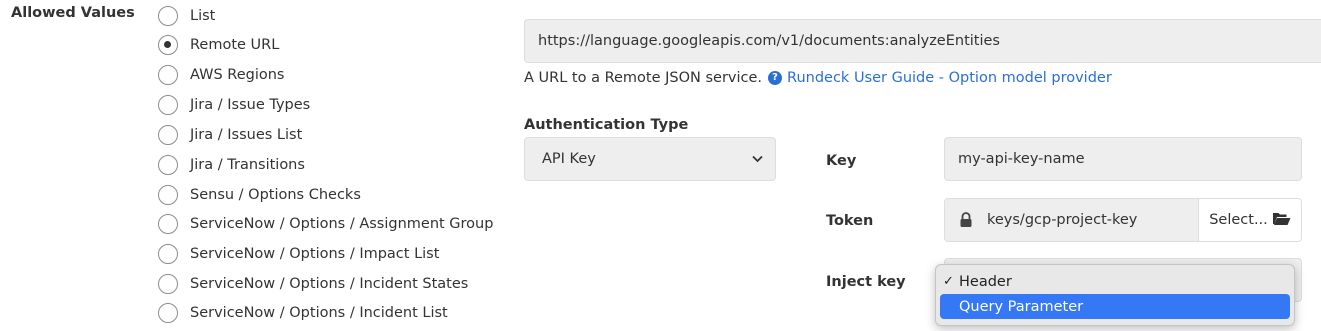 The width and height of the screenshot is (1321, 331). I want to click on chevron-down-icon, so click(757, 159).